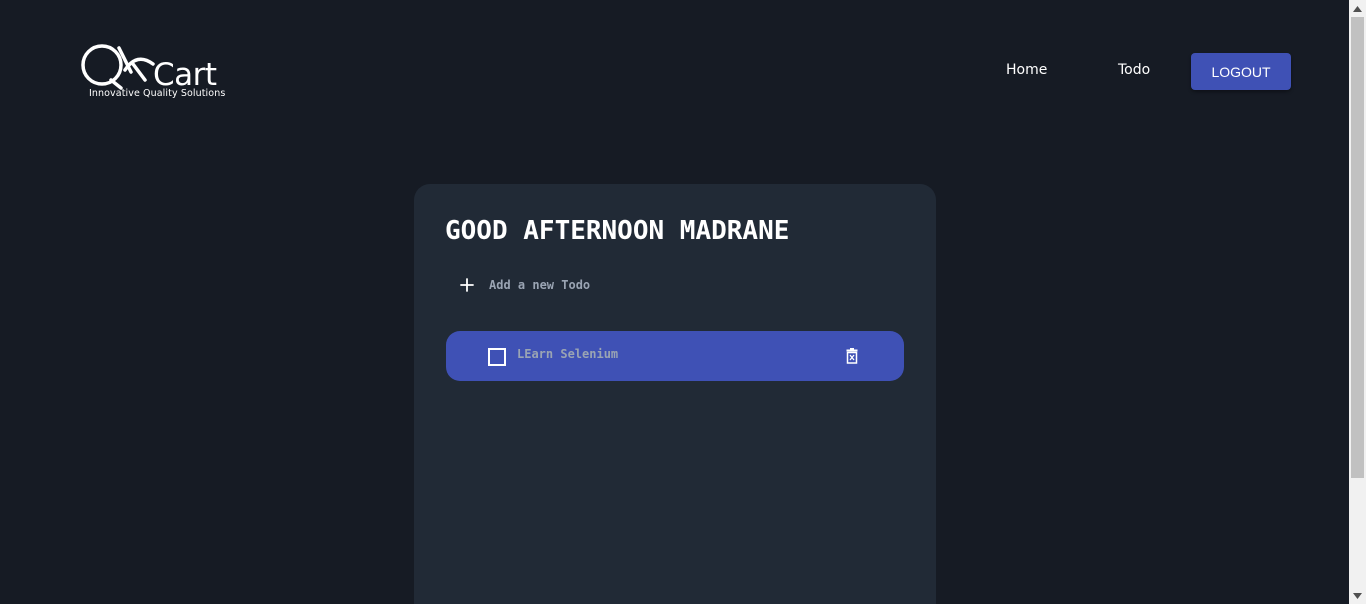  Describe the element at coordinates (1026, 70) in the screenshot. I see `nav-home-link: Home` at that location.